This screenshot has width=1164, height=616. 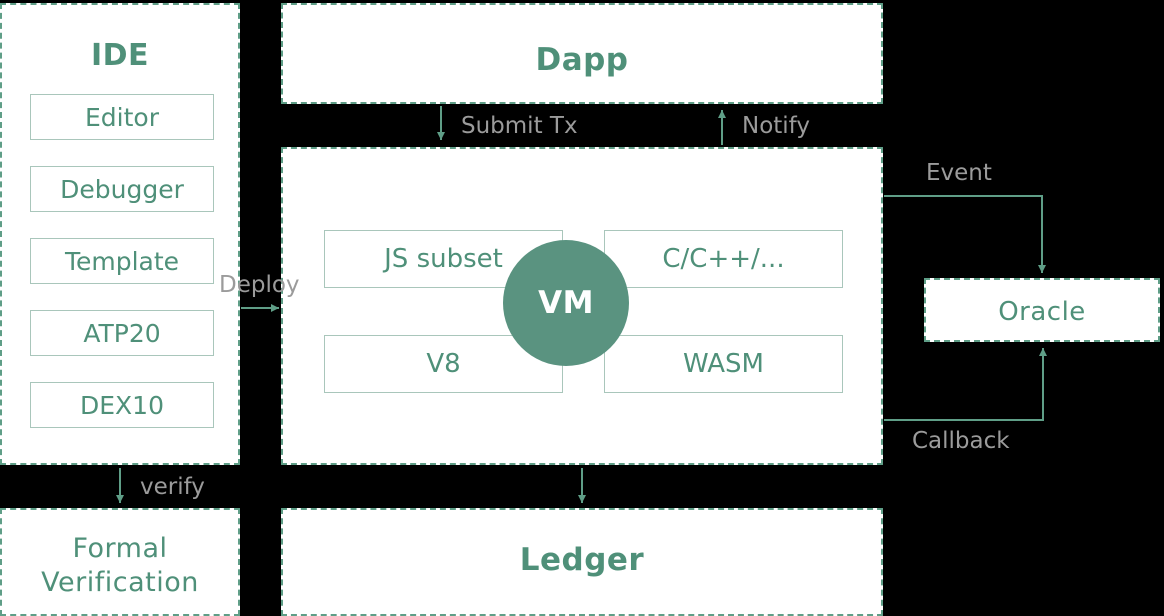 I want to click on oracle-panel: Oracle, so click(x=1042, y=310).